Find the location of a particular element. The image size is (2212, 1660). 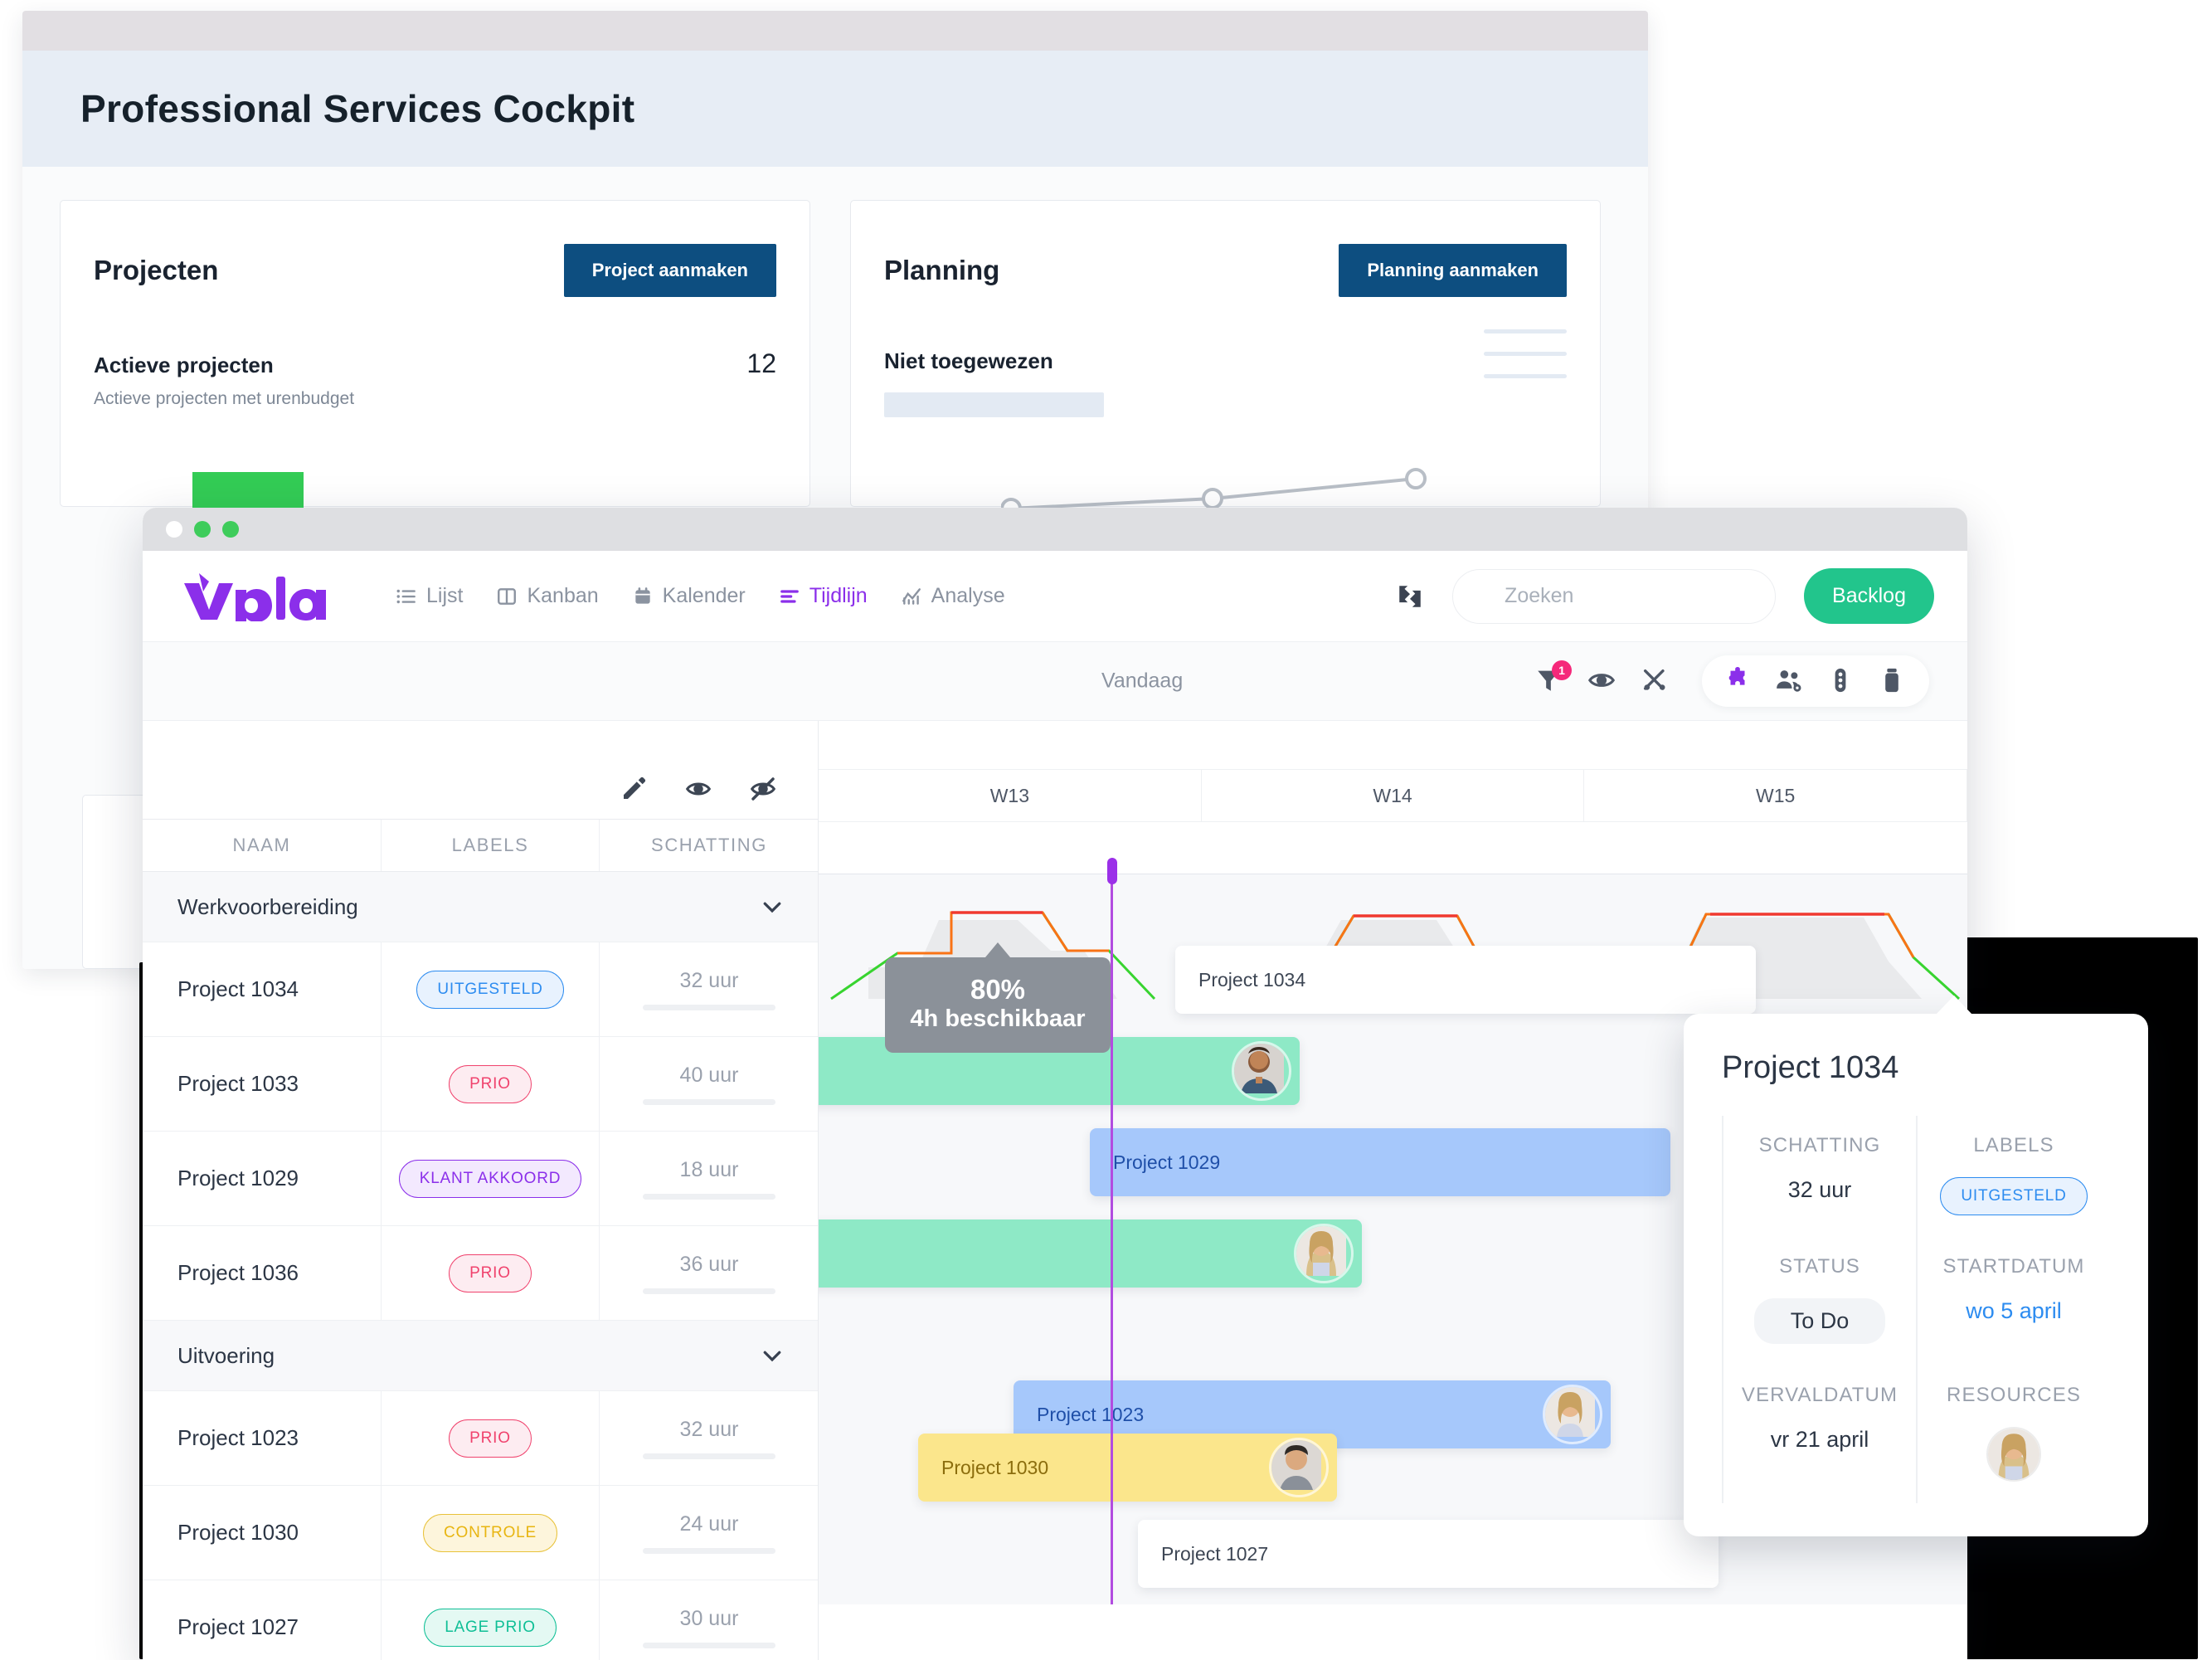

table-row: Project 1036 PRIO 36 uur is located at coordinates (480, 1273).